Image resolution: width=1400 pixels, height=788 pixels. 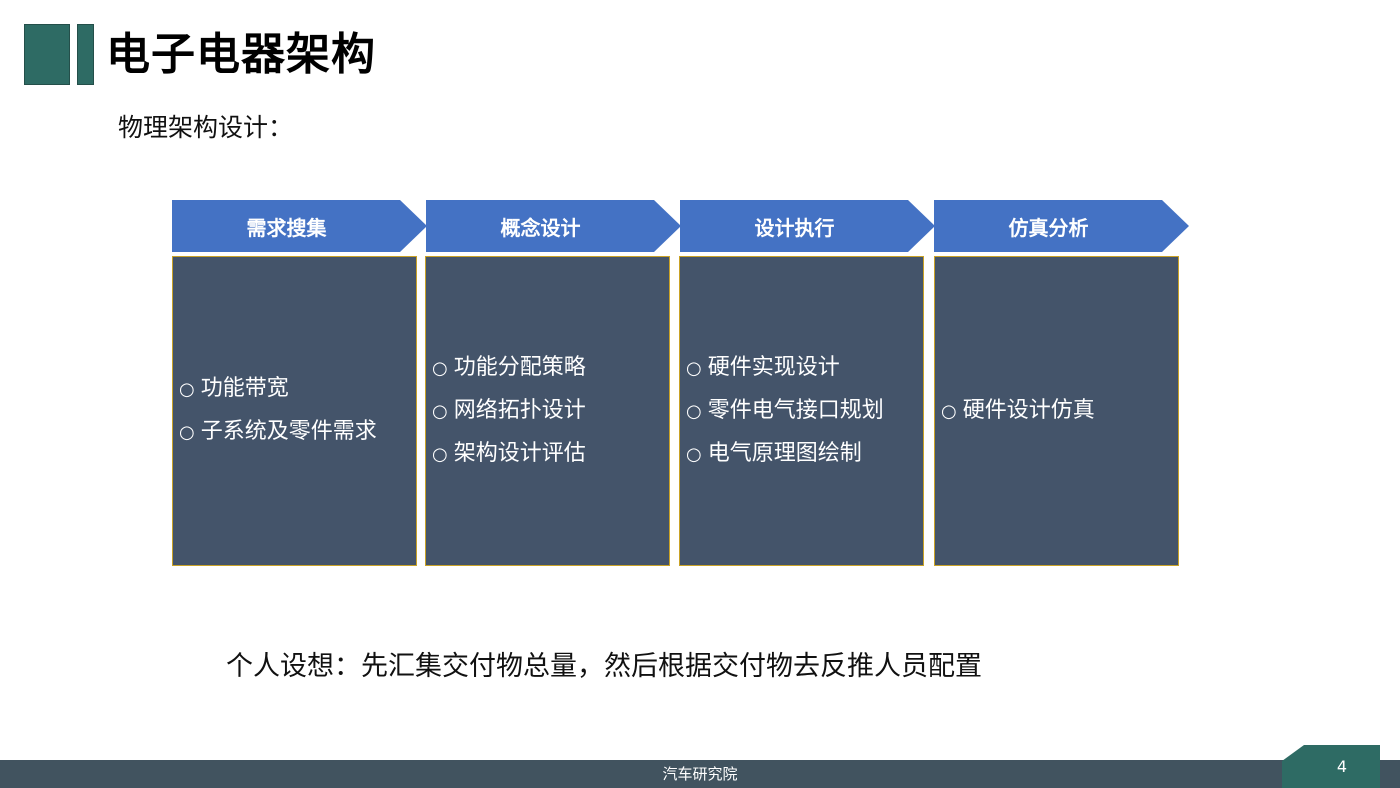 What do you see at coordinates (1061, 226) in the screenshot?
I see `process-step-4: 仿真分析` at bounding box center [1061, 226].